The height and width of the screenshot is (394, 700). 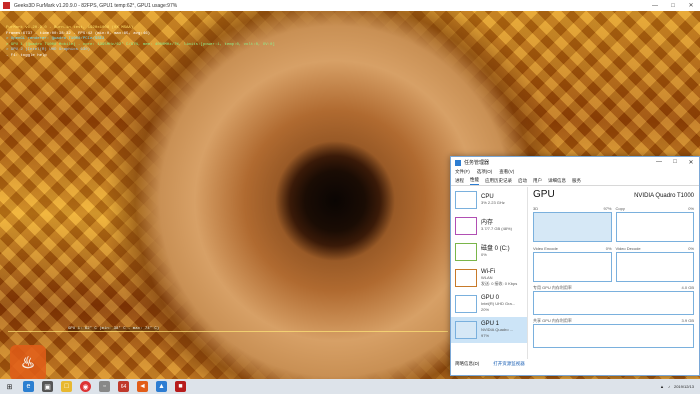 What do you see at coordinates (613, 303) in the screenshot?
I see `dedicated-memory-chart` at bounding box center [613, 303].